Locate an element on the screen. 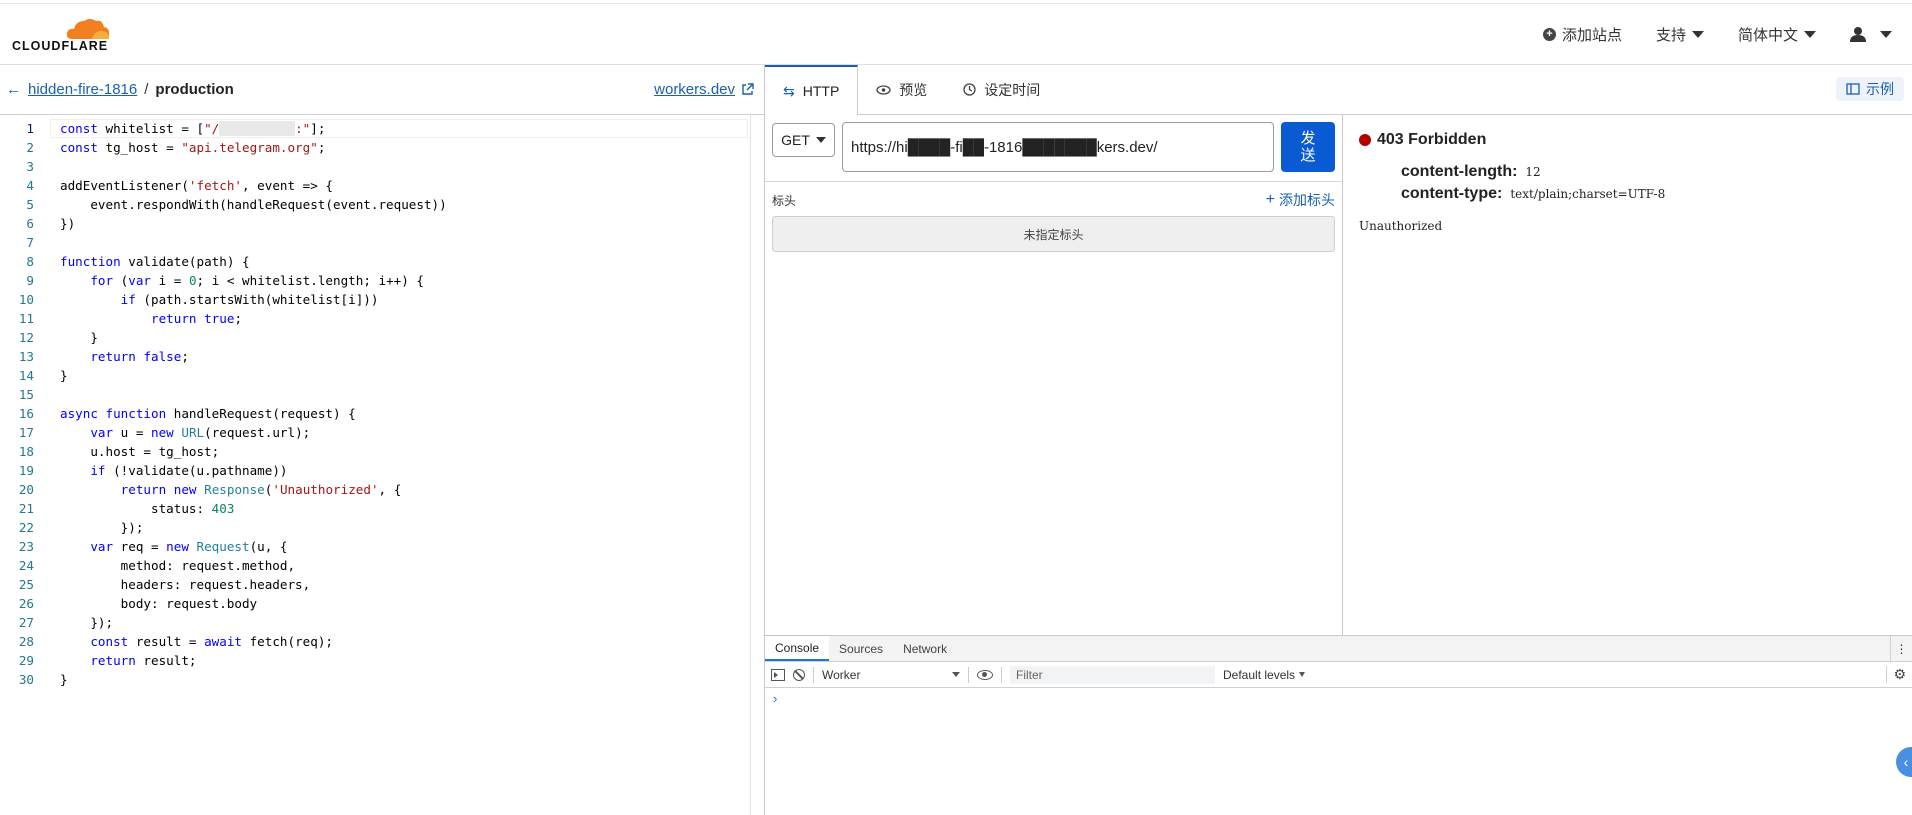  app-header: CLOUDFLARE + 添加站点 支持 简体中文 is located at coordinates (956, 34).